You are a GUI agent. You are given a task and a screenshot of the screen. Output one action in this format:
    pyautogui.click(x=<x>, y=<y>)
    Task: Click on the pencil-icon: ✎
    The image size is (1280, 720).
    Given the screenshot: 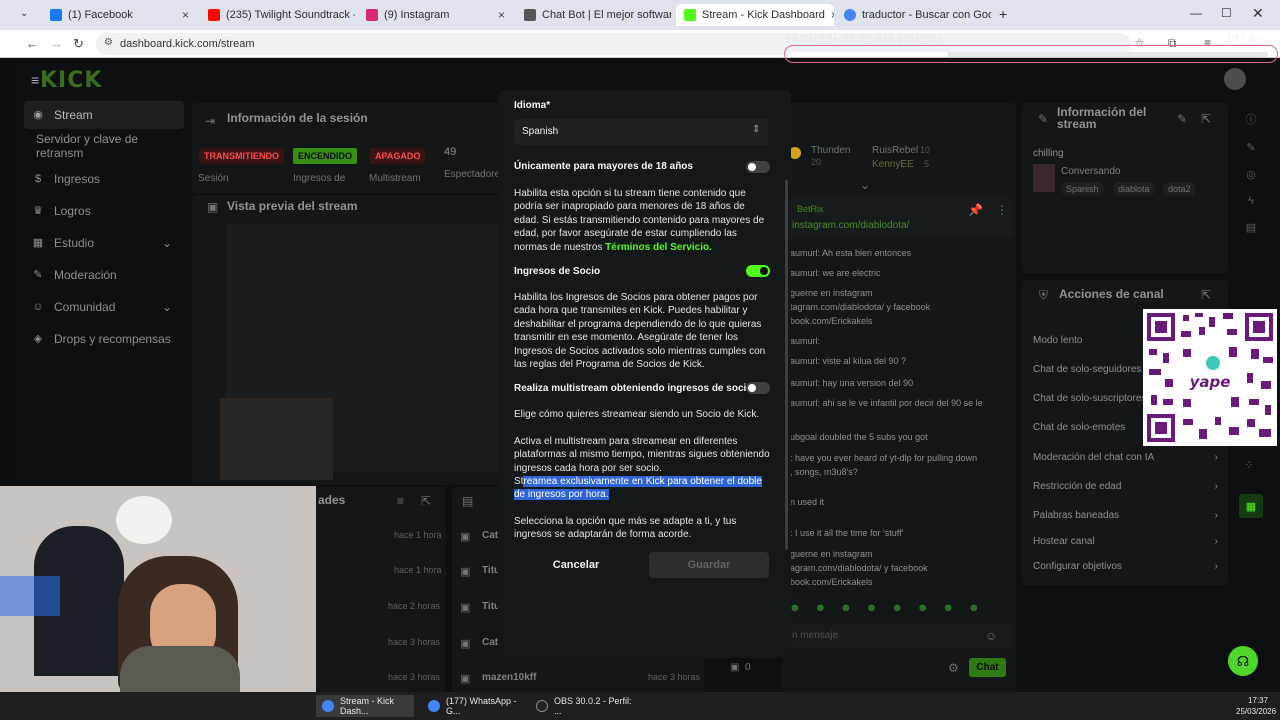 What is the action you would take?
    pyautogui.click(x=1250, y=147)
    